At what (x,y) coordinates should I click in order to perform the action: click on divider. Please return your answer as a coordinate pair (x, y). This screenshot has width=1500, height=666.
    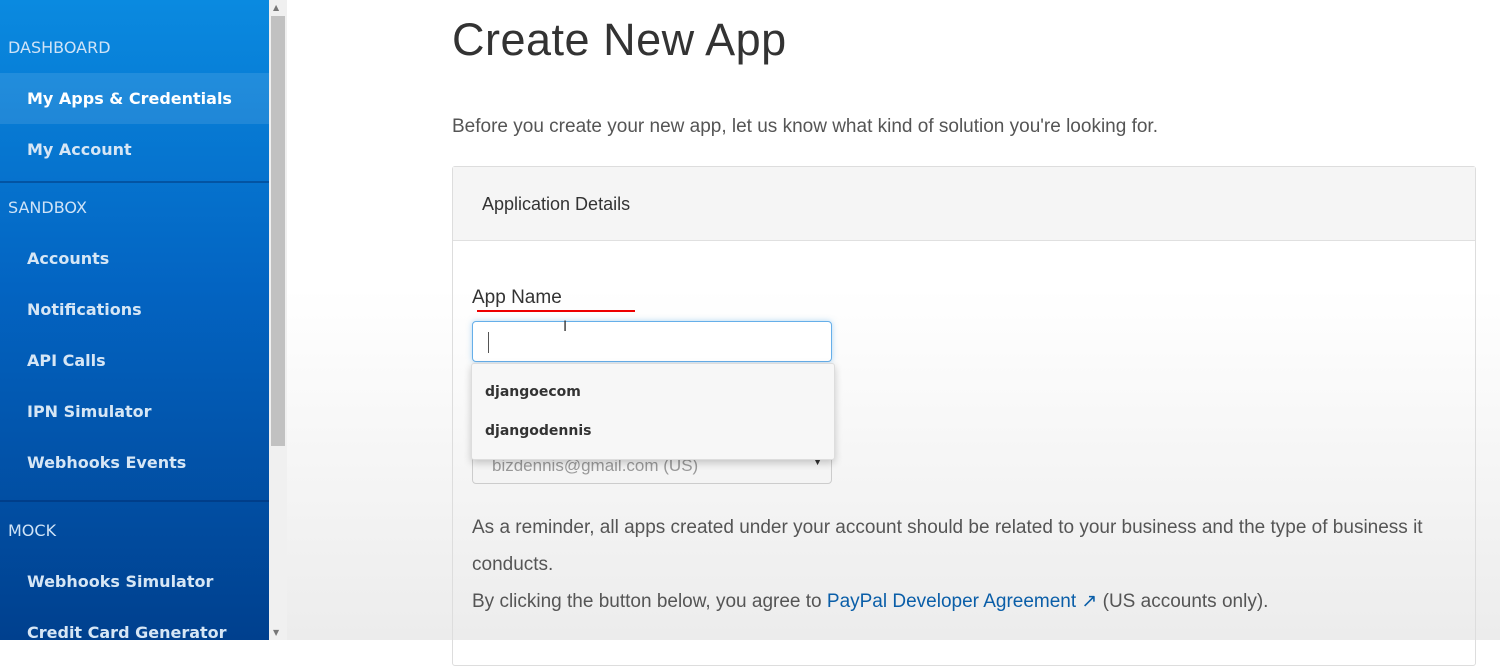
    Looking at the image, I should click on (134, 501).